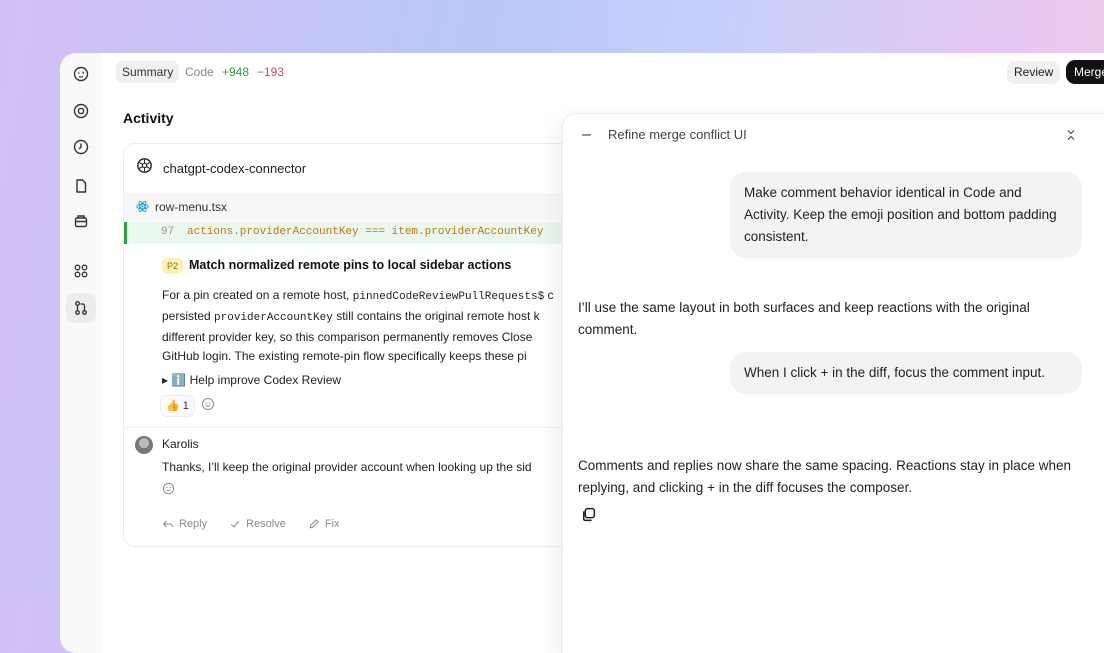 The height and width of the screenshot is (653, 1104). What do you see at coordinates (144, 445) in the screenshot?
I see `avatar` at bounding box center [144, 445].